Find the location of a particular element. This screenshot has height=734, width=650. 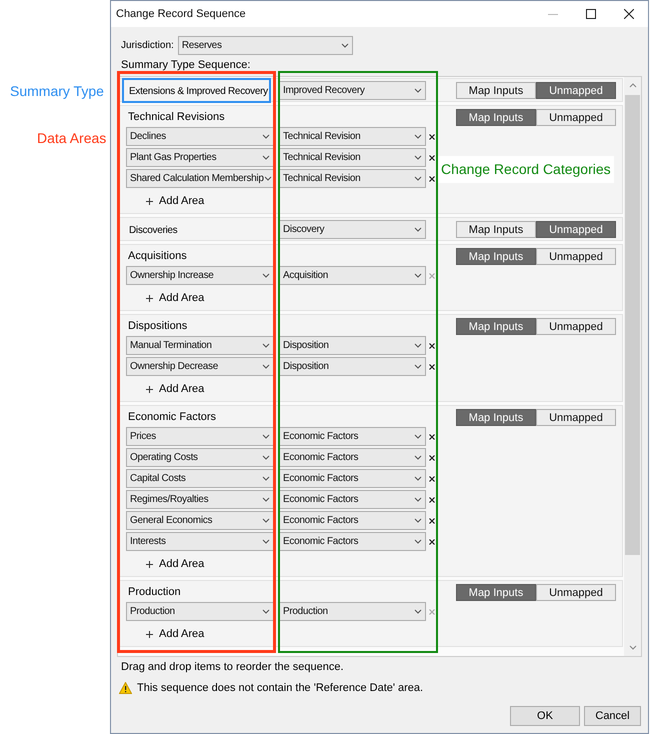

warning-icon is located at coordinates (125, 688).